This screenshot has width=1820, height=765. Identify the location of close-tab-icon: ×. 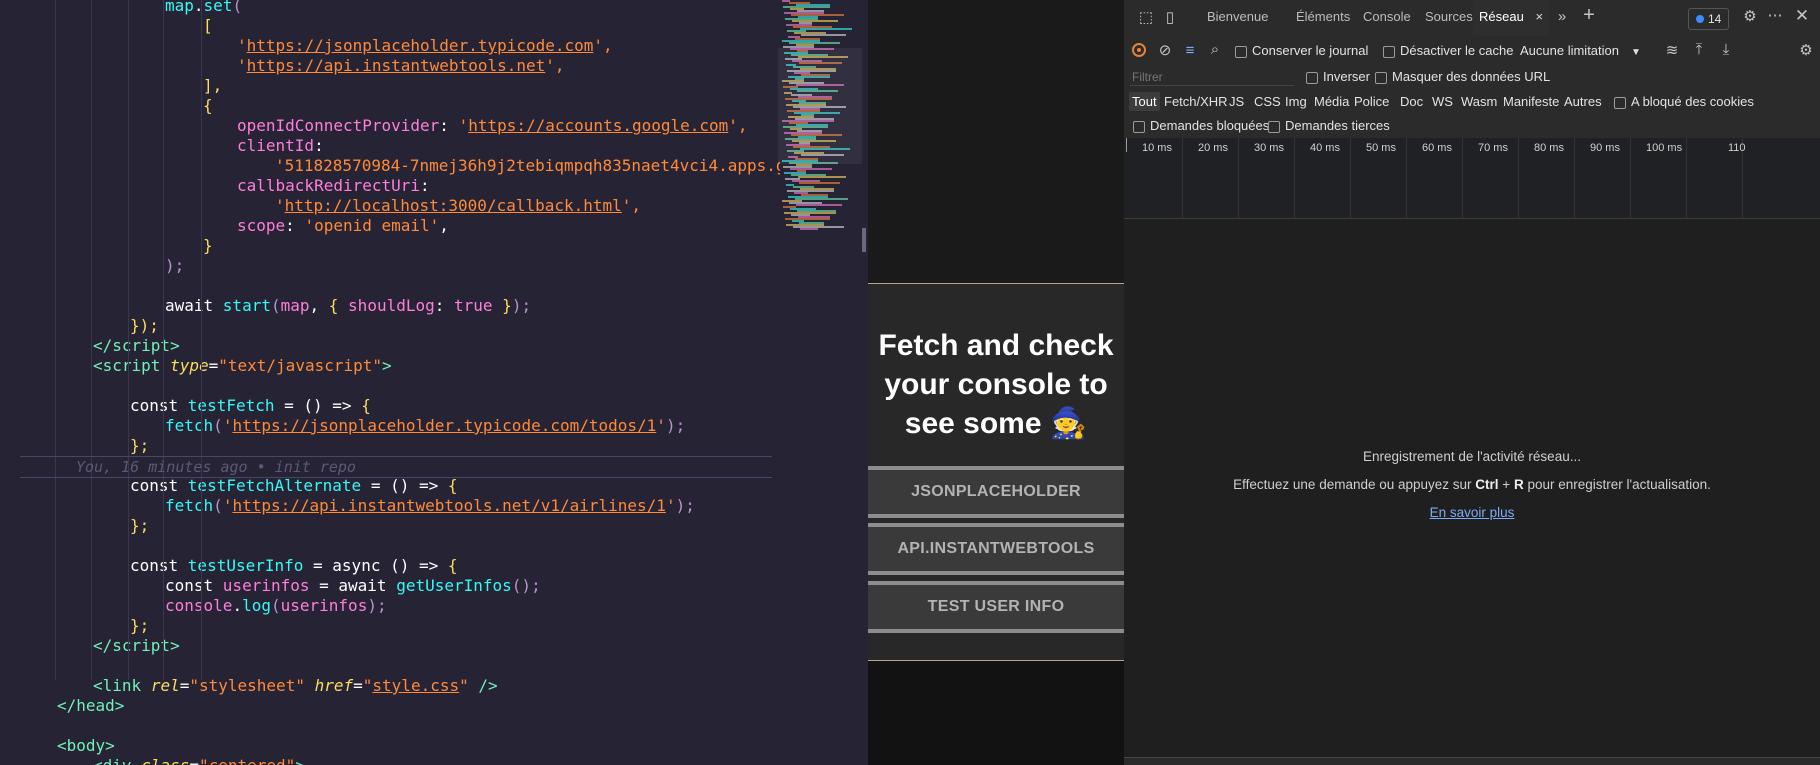
(1539, 16).